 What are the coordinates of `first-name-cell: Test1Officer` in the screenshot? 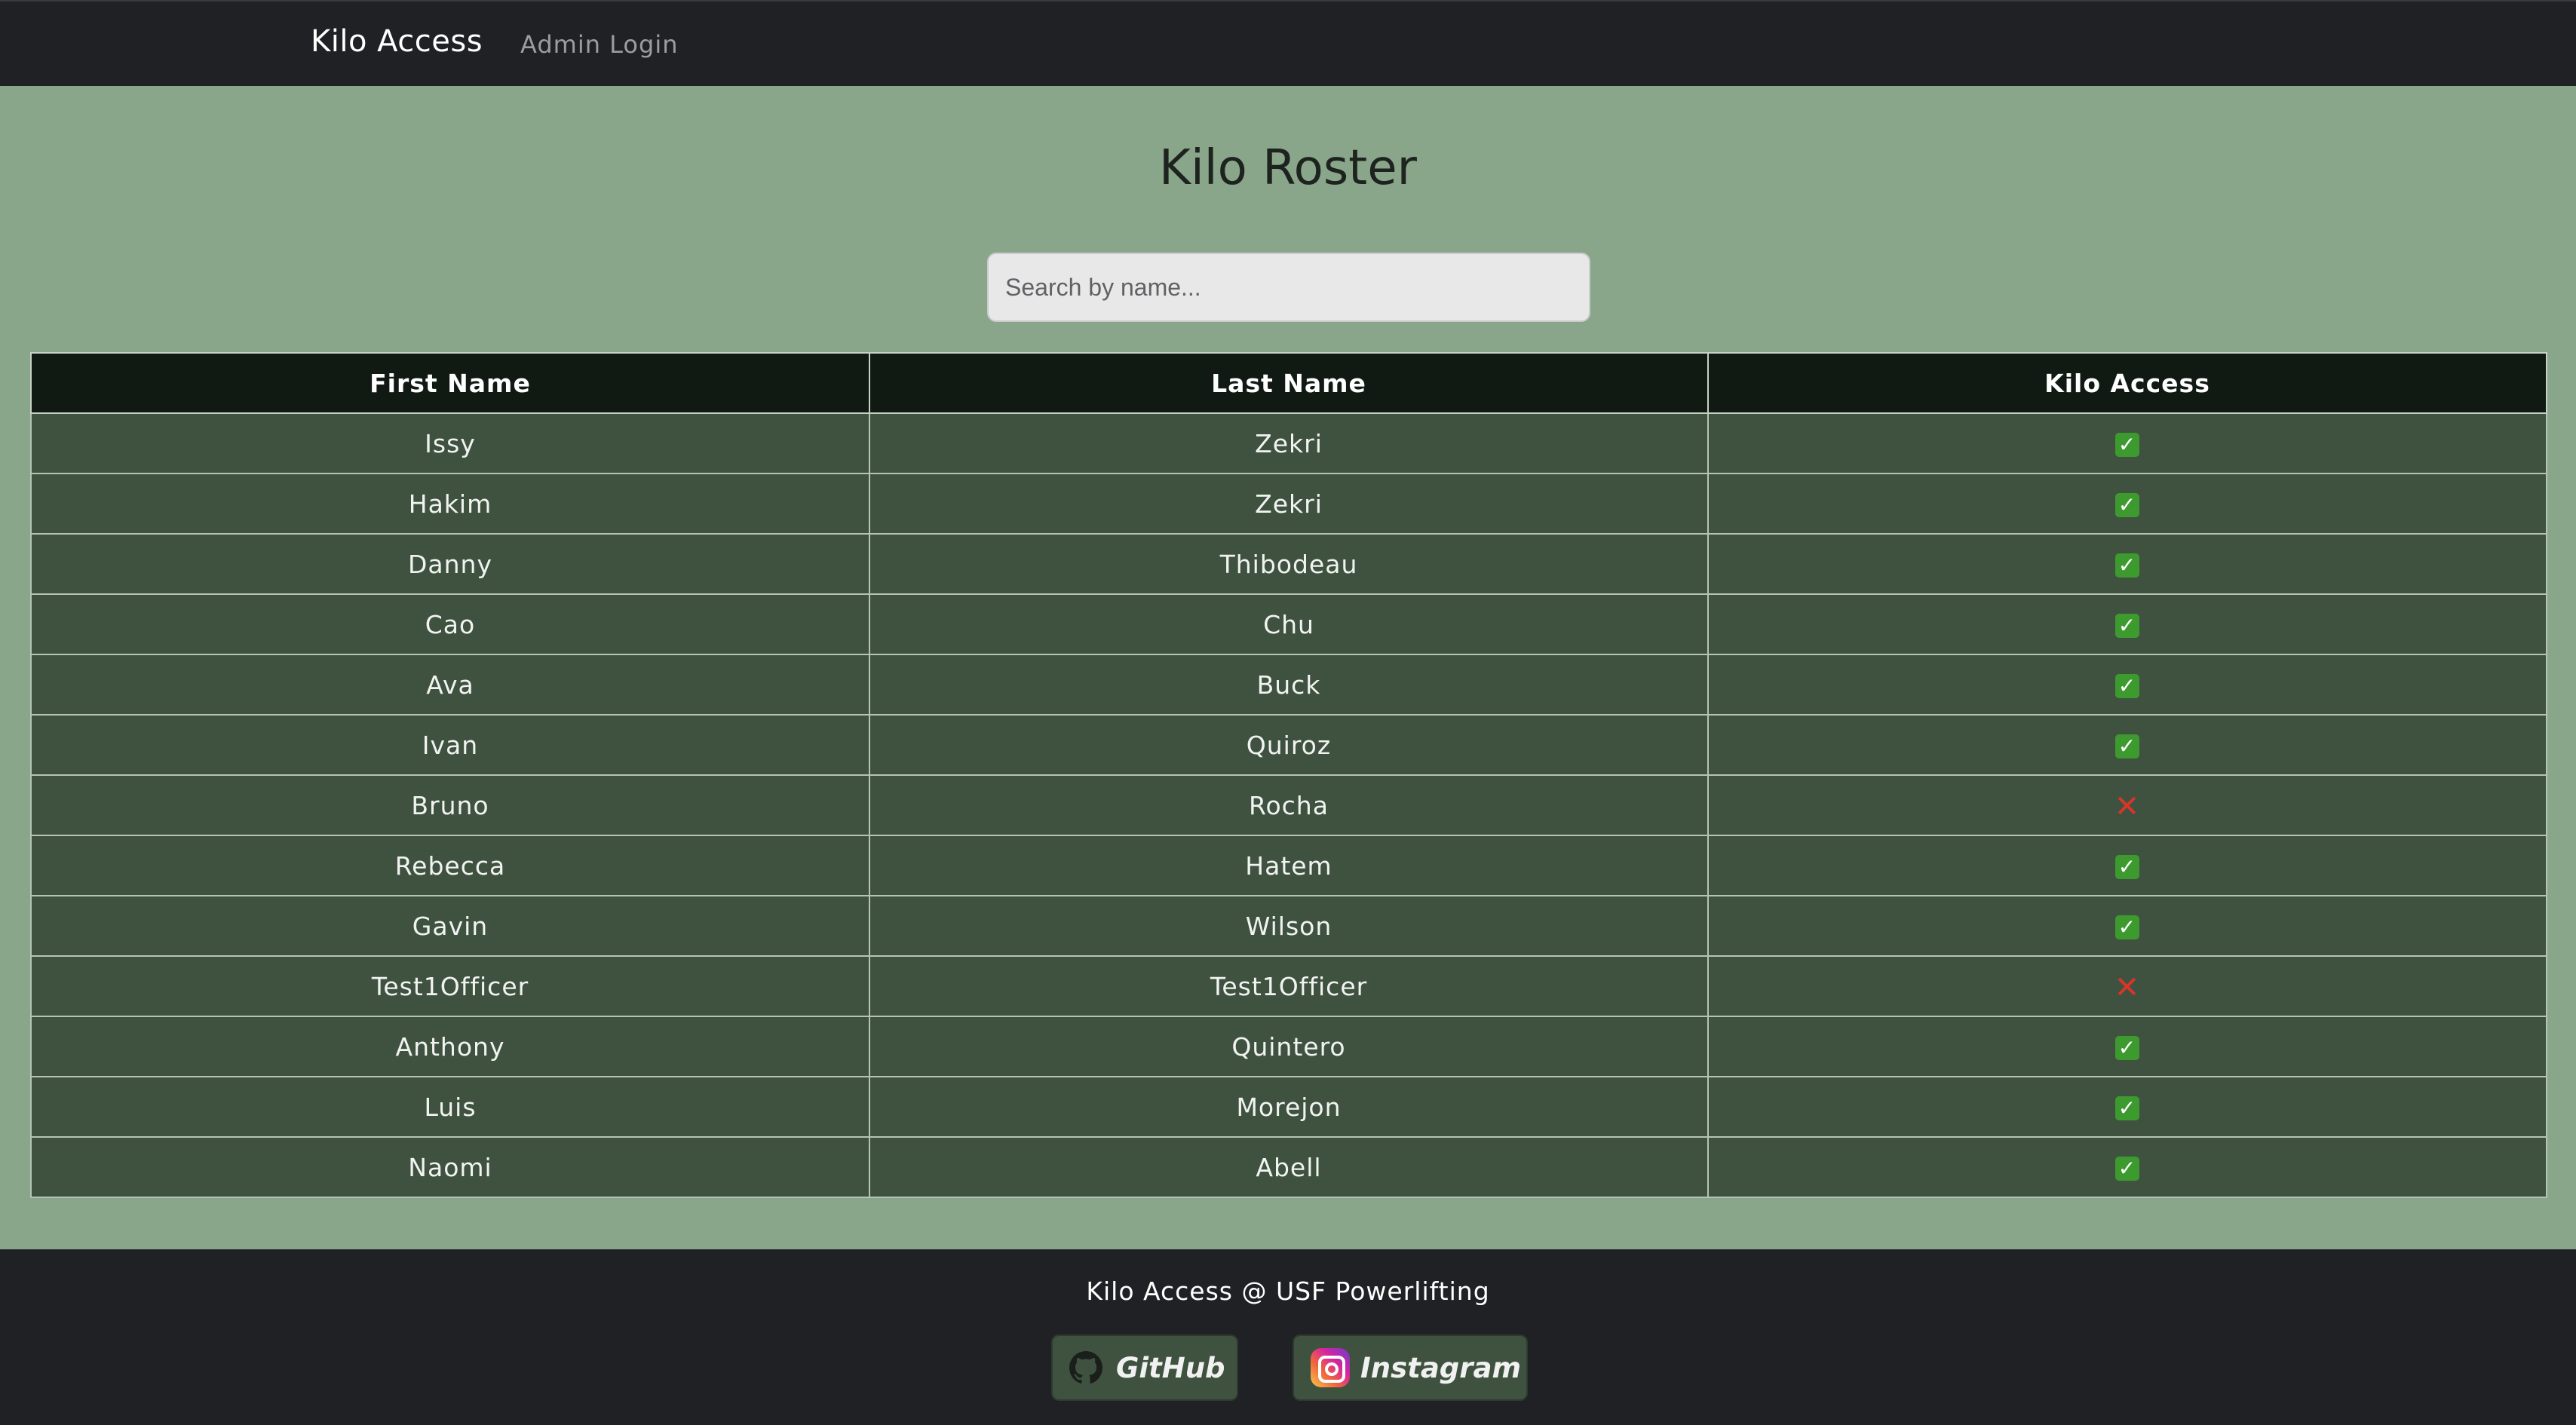 It's located at (450, 986).